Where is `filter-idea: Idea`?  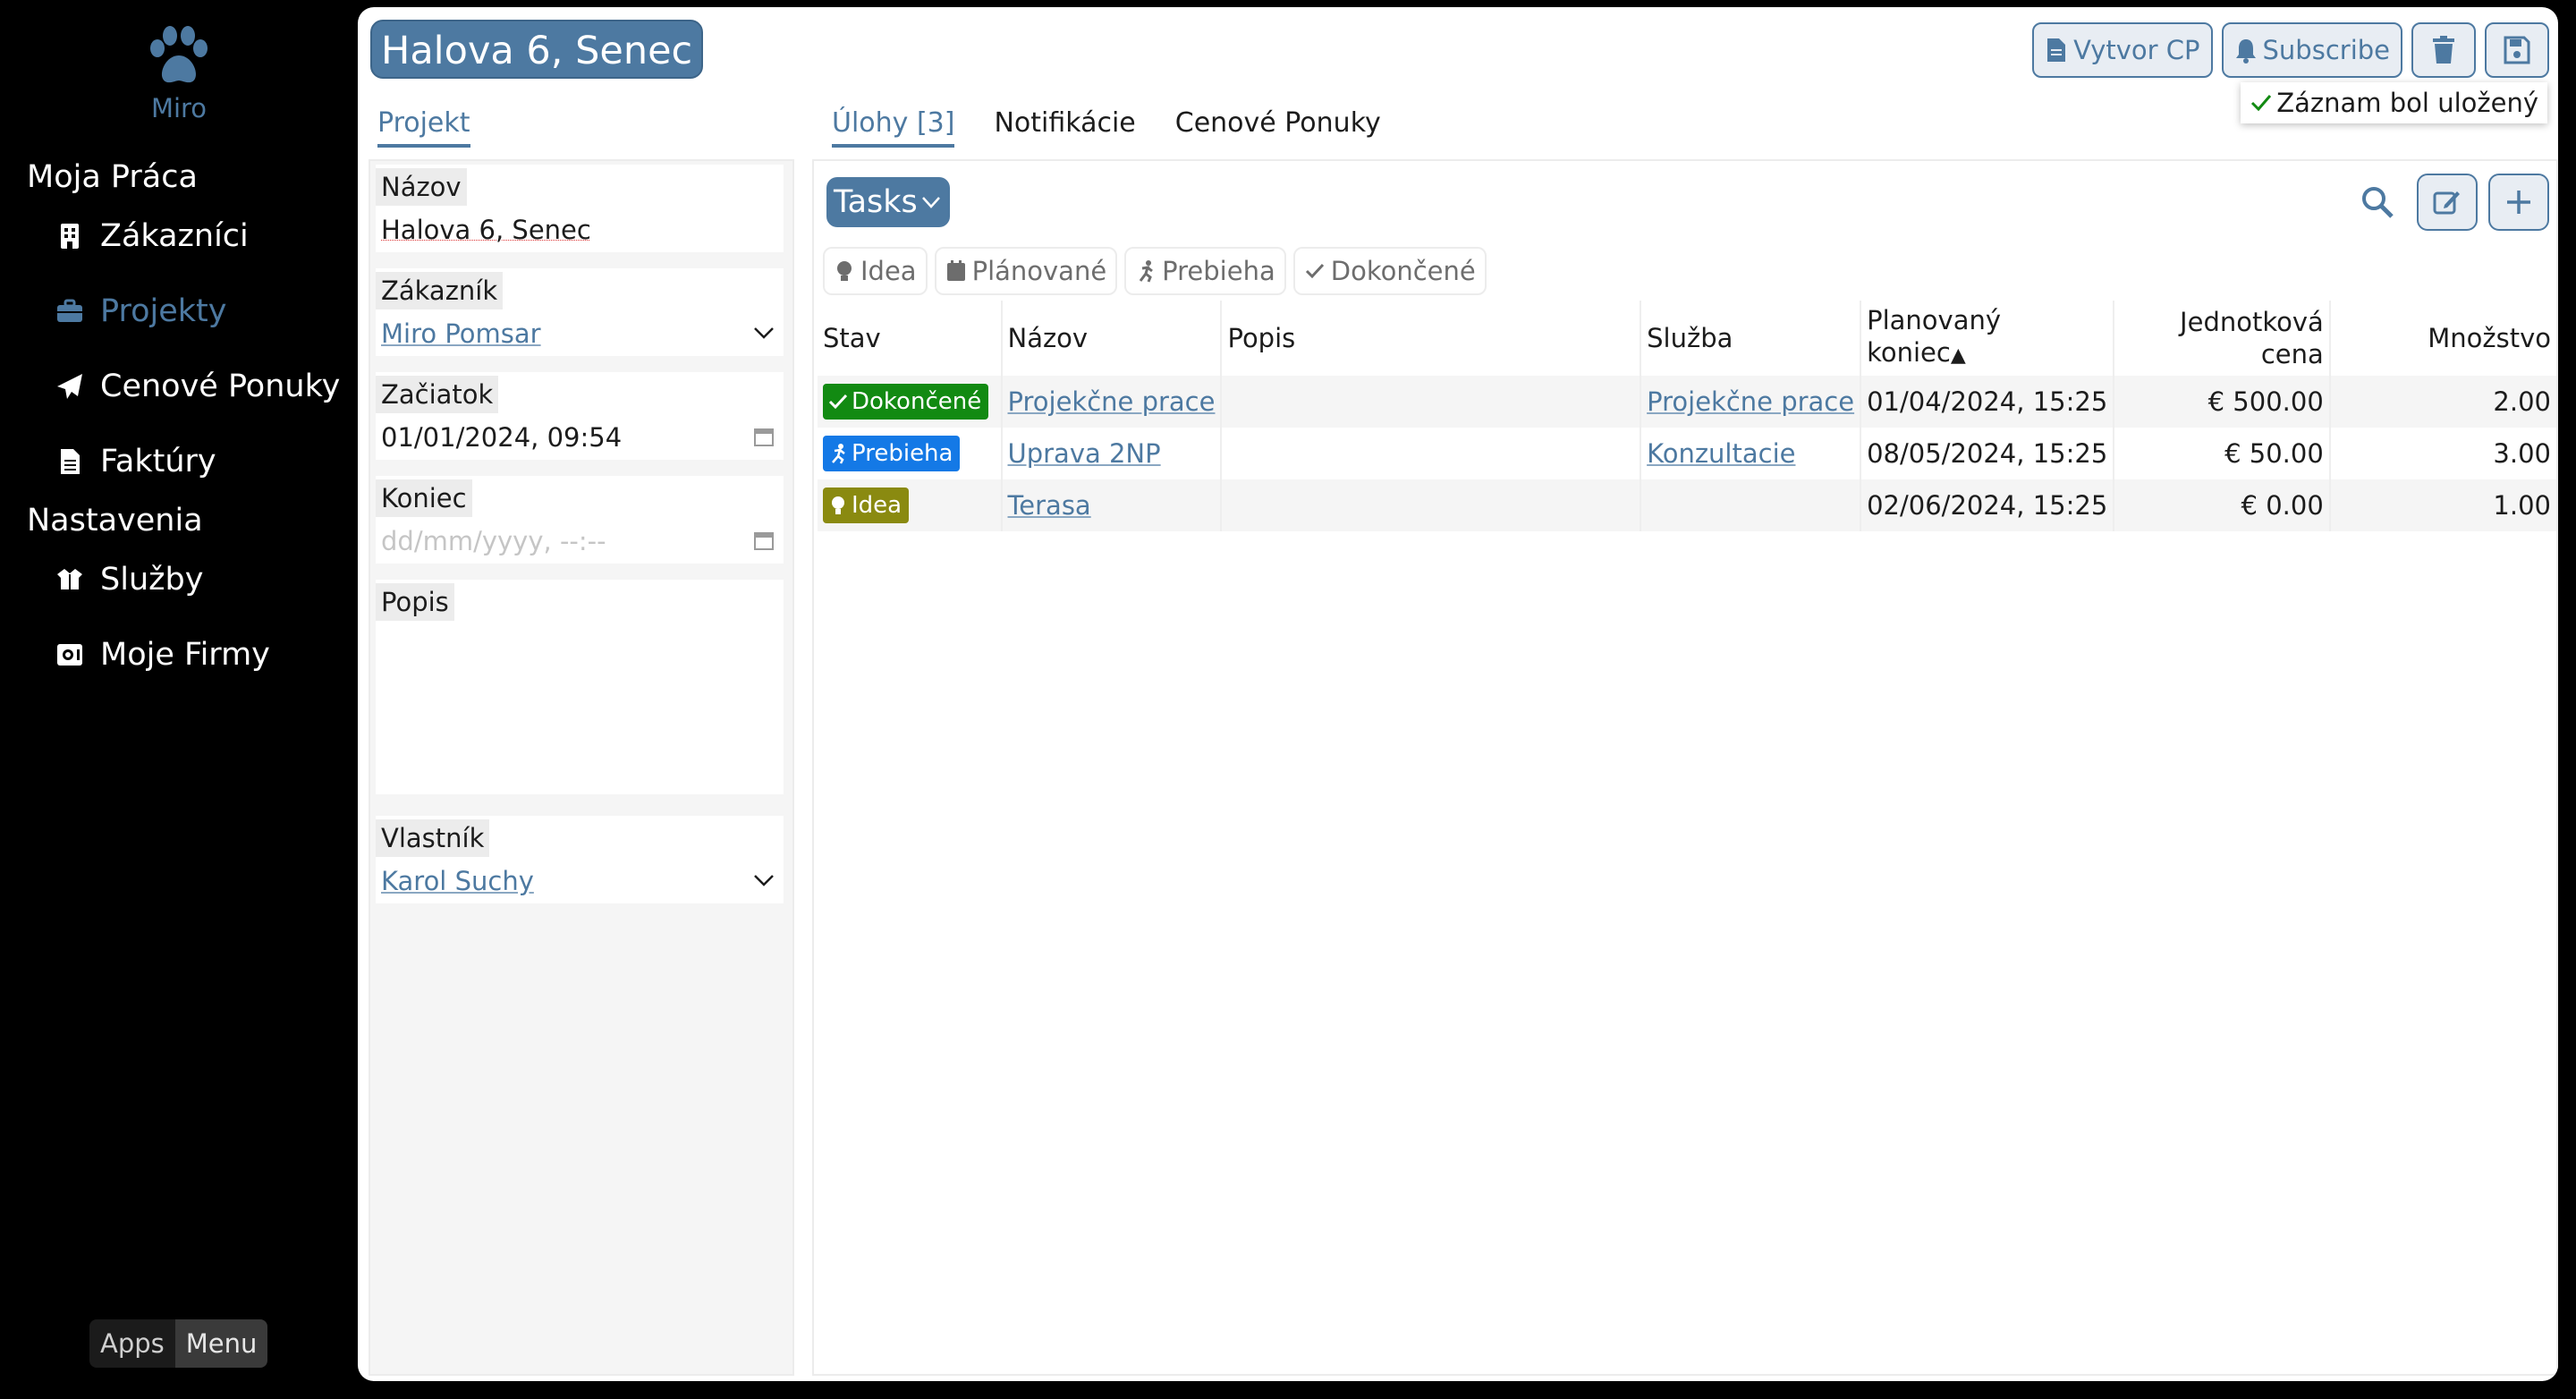
filter-idea: Idea is located at coordinates (875, 271).